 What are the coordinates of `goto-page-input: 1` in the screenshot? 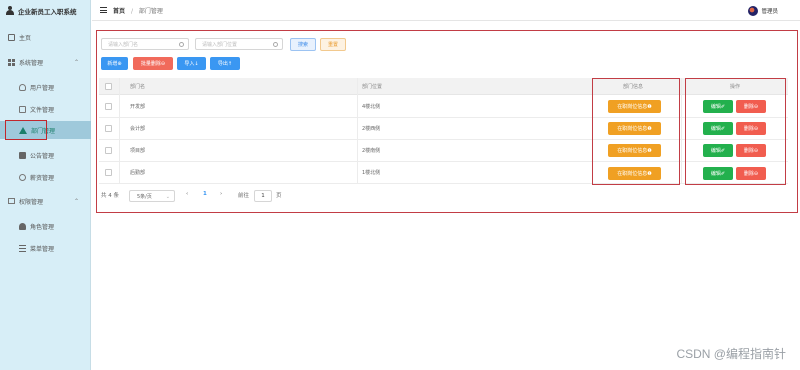 It's located at (263, 196).